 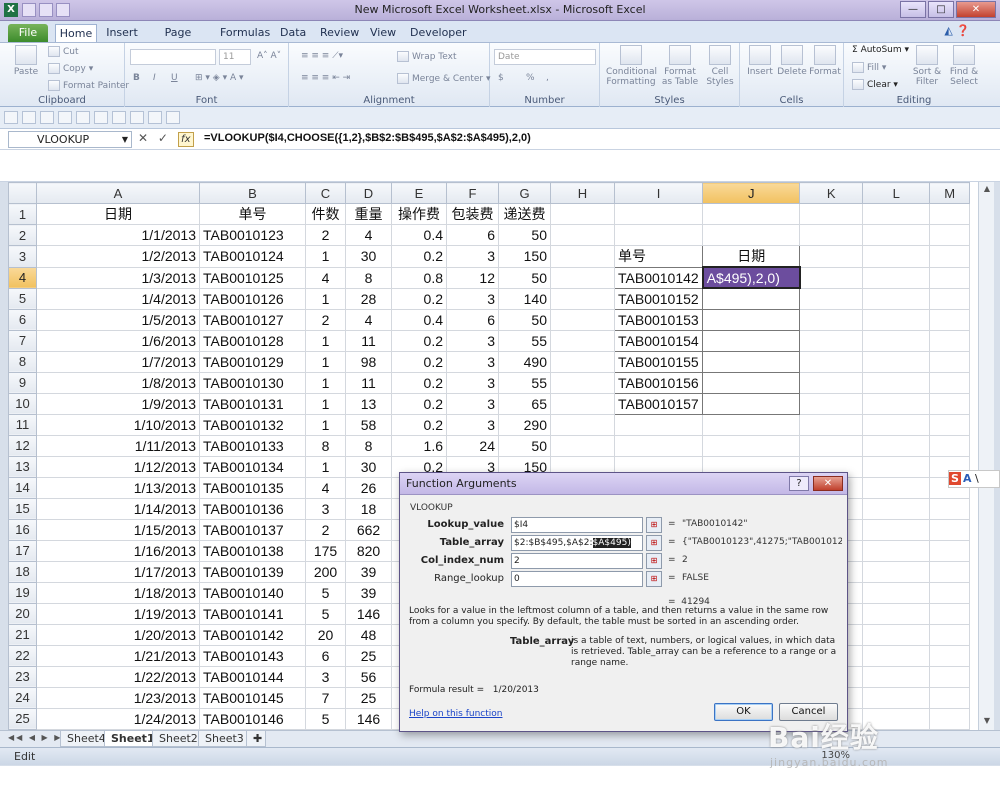 What do you see at coordinates (368, 277) in the screenshot?
I see `cell: 8` at bounding box center [368, 277].